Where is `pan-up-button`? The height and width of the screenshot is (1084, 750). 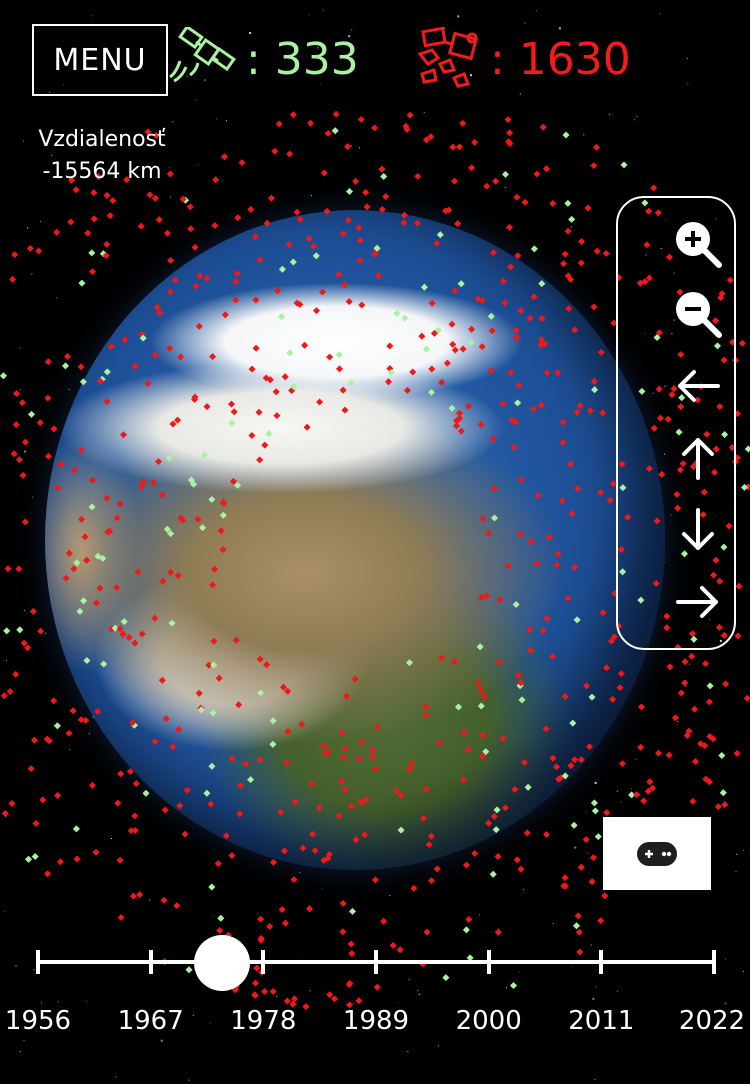 pan-up-button is located at coordinates (698, 458).